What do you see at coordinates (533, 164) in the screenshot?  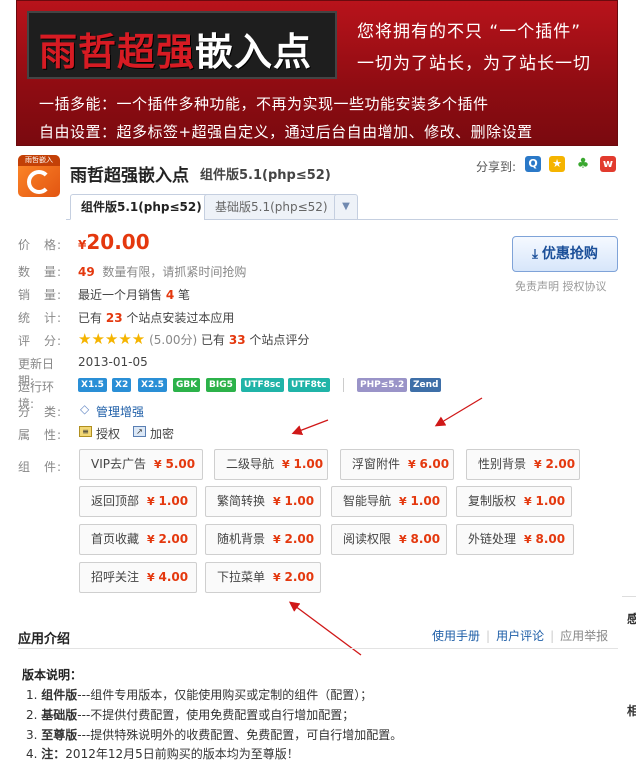 I see `qzone-icon: Q` at bounding box center [533, 164].